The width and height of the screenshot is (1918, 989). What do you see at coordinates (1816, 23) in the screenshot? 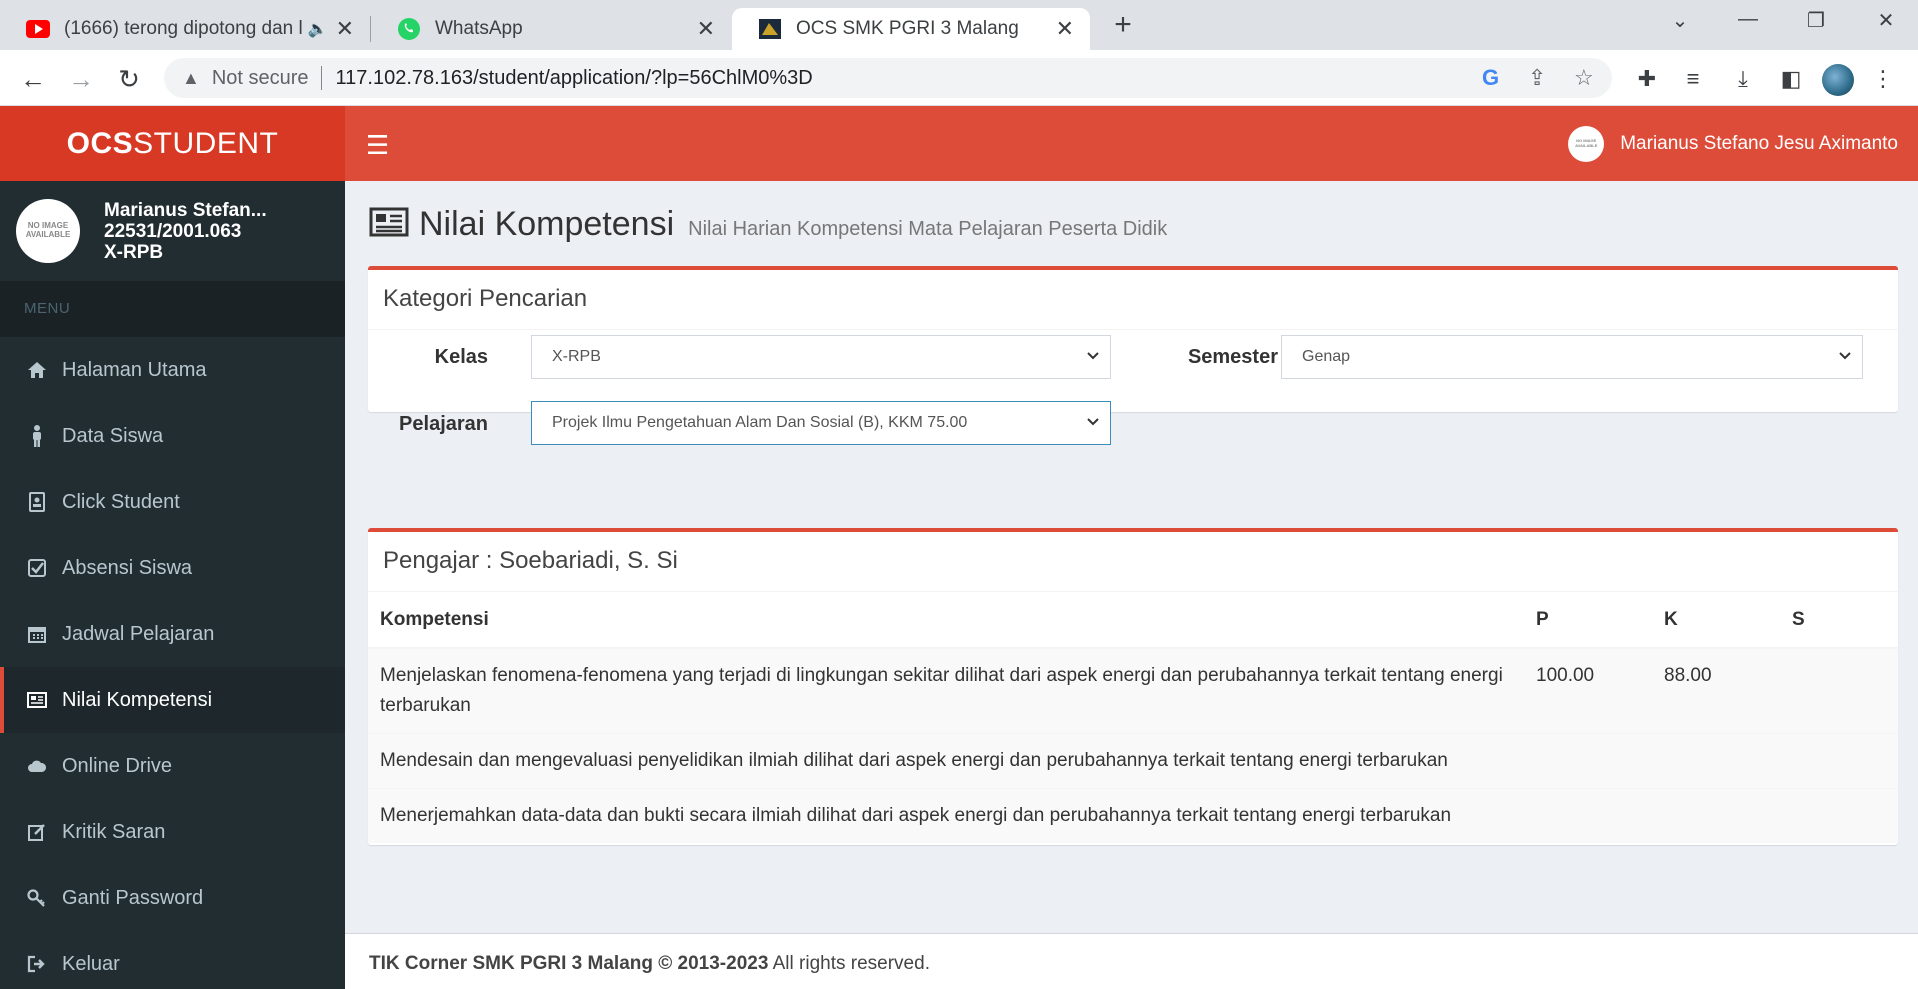
I see `restore-button: ❐` at bounding box center [1816, 23].